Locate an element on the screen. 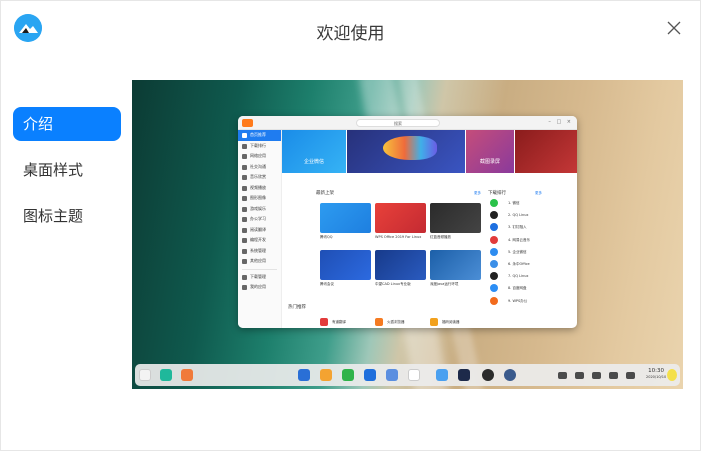 This screenshot has height=451, width=701. list-item-label: 3. 钉钉融入 is located at coordinates (517, 227).